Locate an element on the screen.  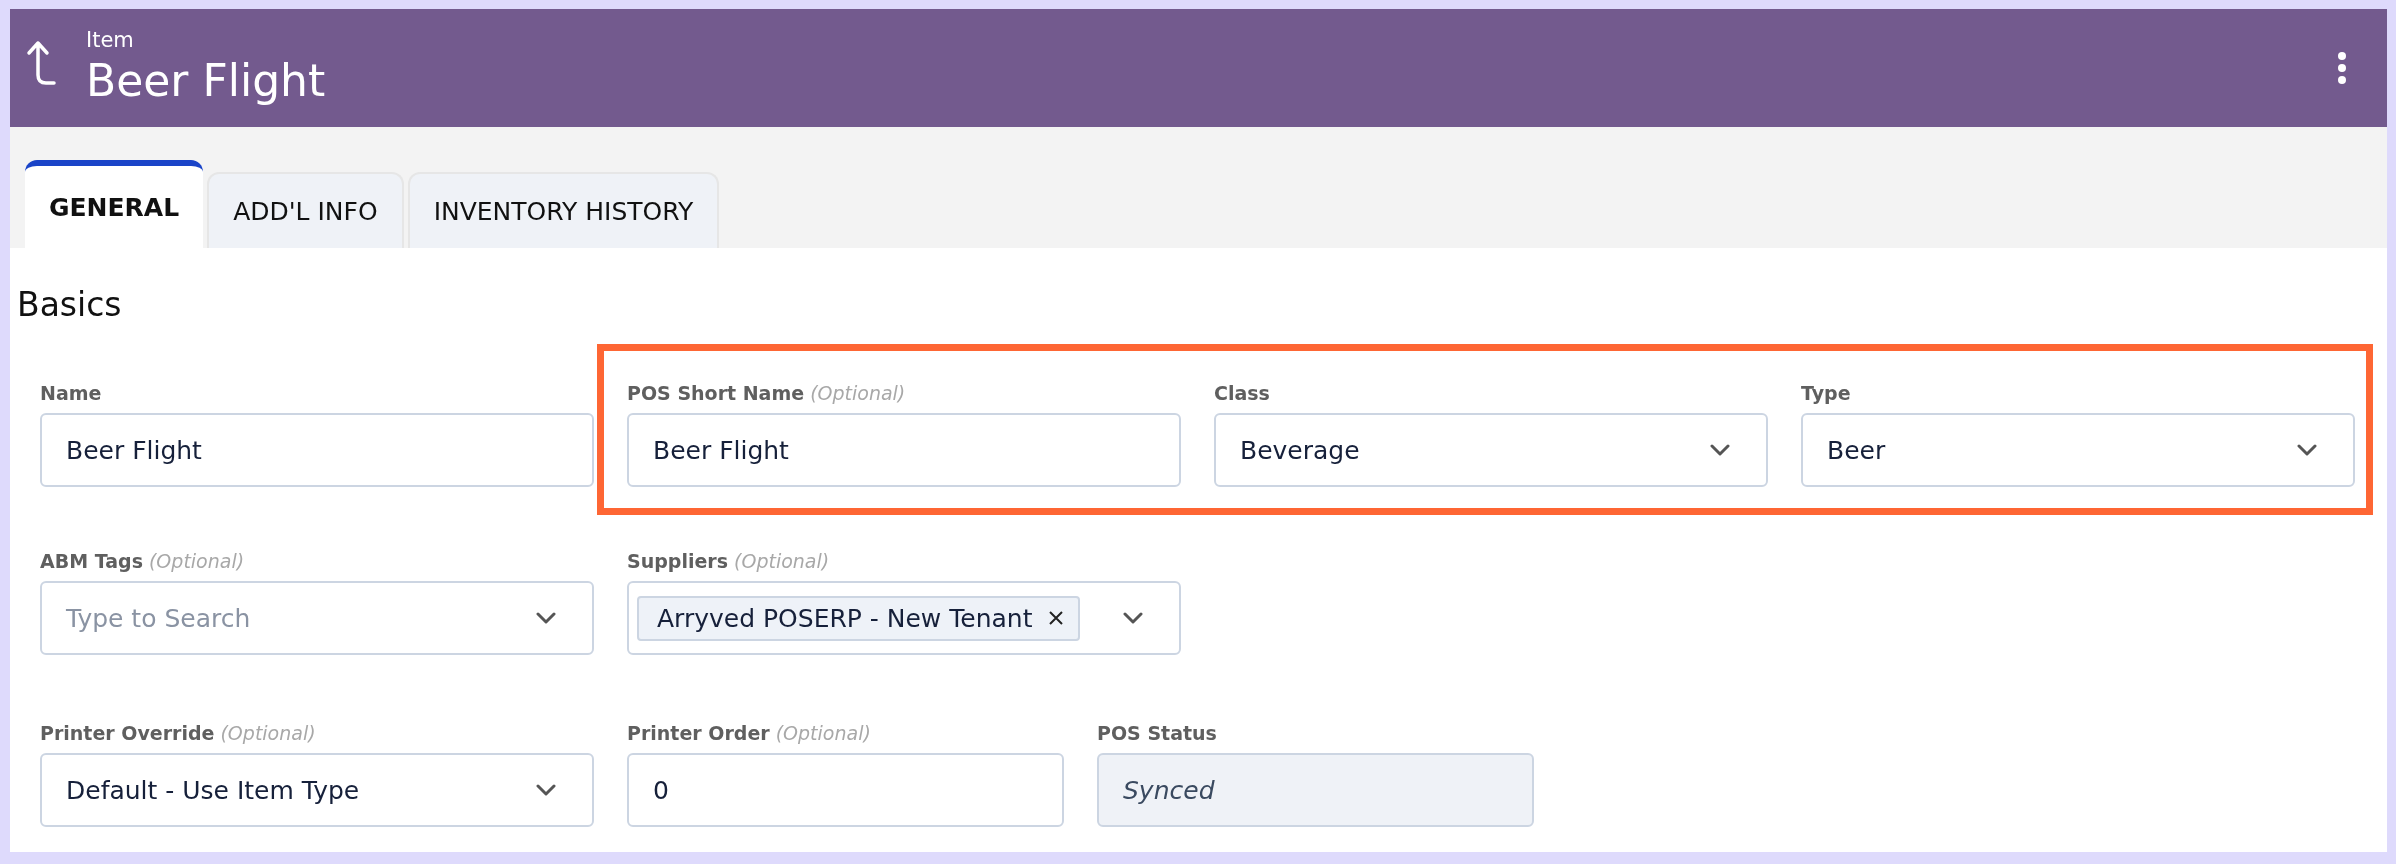
field-label: Printer Order is located at coordinates (698, 733).